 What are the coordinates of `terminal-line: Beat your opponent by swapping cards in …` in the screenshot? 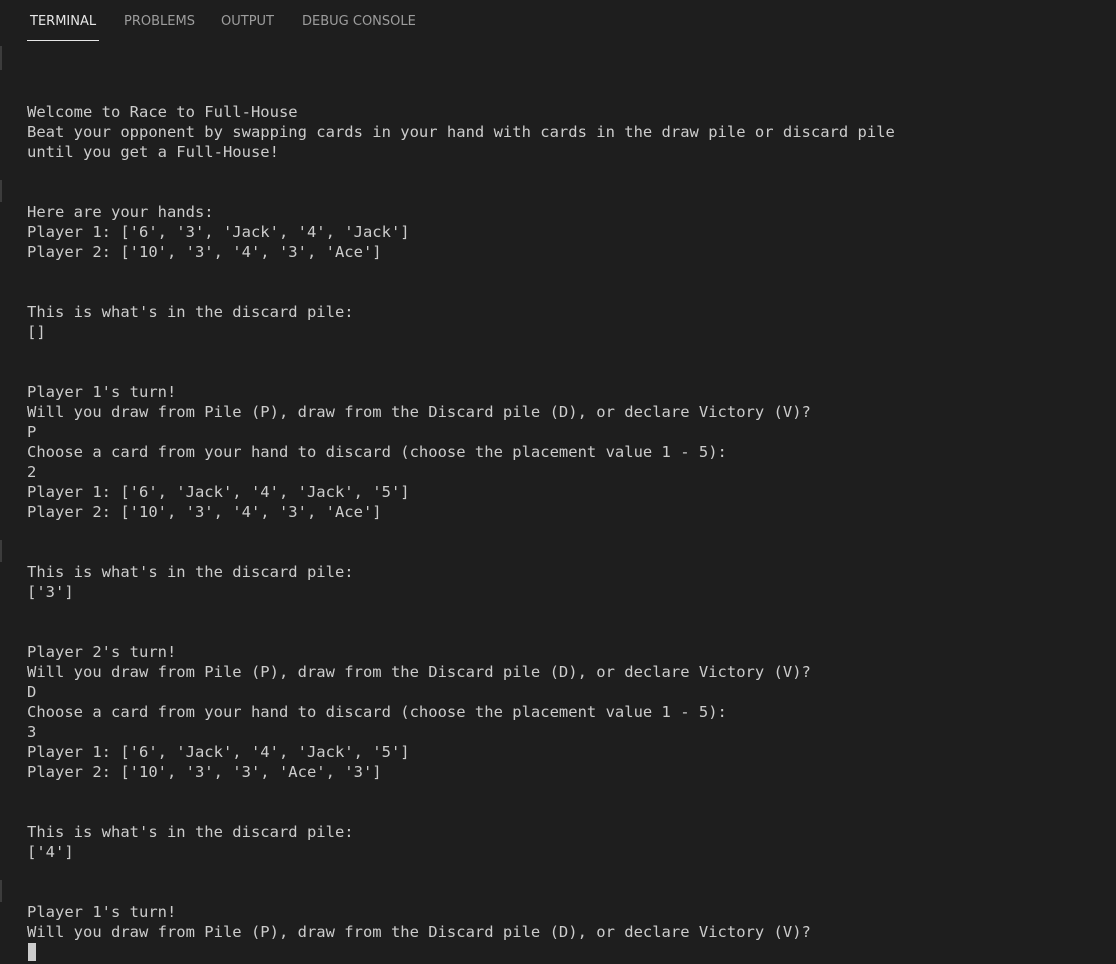 It's located at (461, 132).